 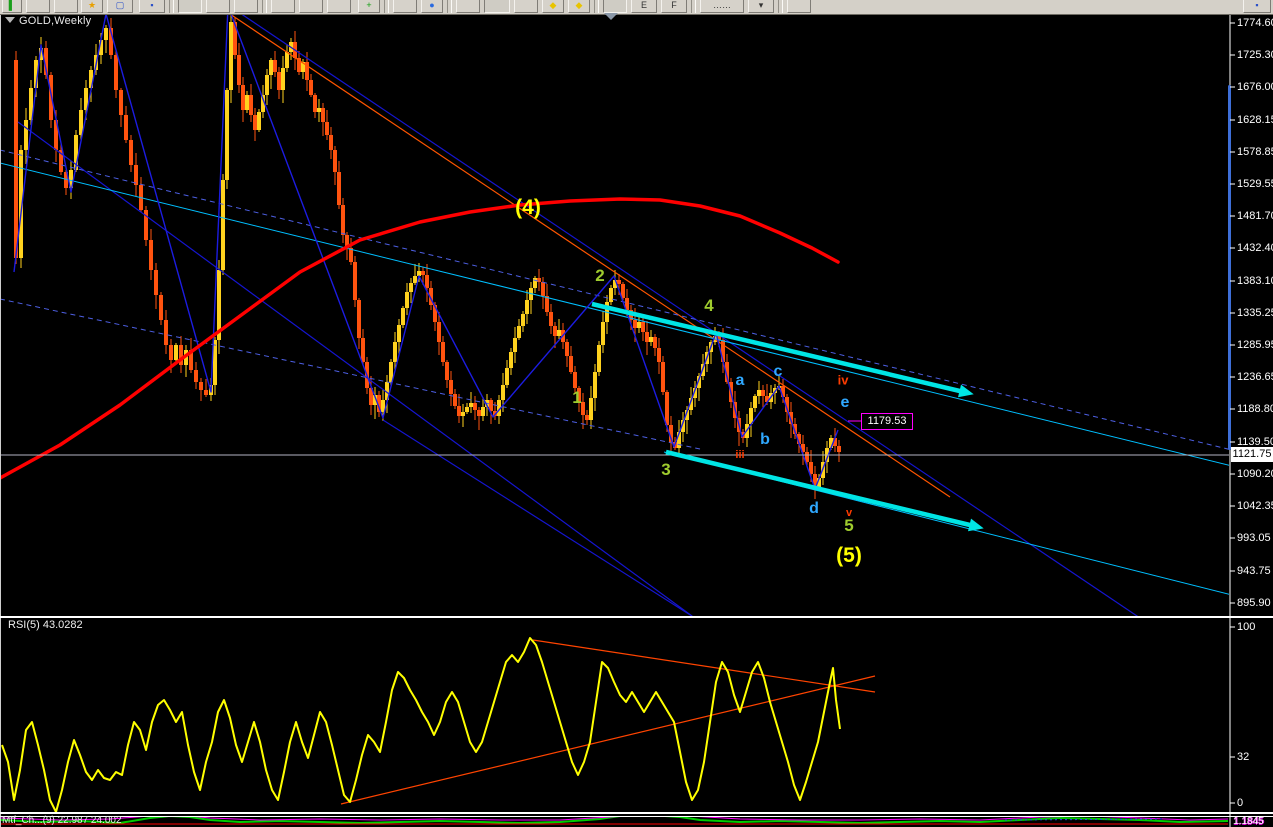 I want to click on glyphF-icon: F, so click(x=674, y=5).